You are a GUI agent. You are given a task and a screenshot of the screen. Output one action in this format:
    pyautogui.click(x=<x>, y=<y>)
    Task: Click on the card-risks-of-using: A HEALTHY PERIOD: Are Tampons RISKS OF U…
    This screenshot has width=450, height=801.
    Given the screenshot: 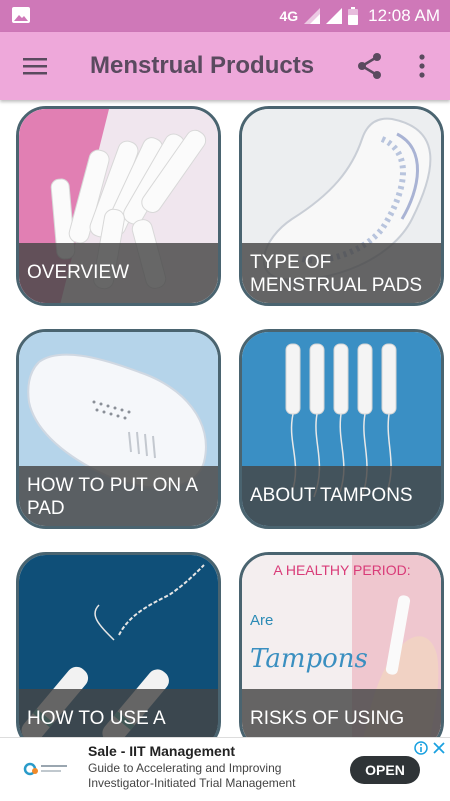 What is the action you would take?
    pyautogui.click(x=341, y=644)
    